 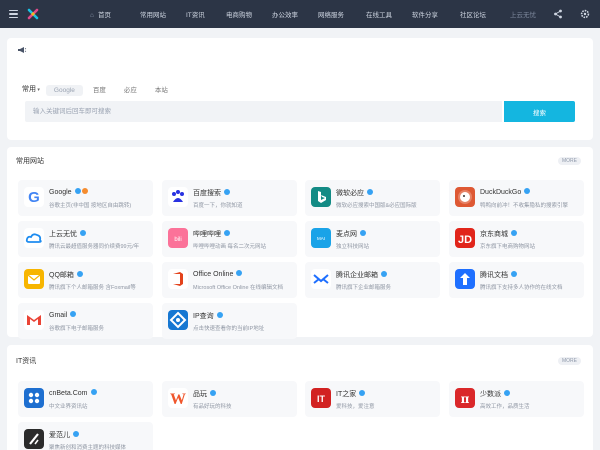 What do you see at coordinates (372, 198) in the screenshot?
I see `site-card: 微软必应 微软必应搜索中国版&必应国际版` at bounding box center [372, 198].